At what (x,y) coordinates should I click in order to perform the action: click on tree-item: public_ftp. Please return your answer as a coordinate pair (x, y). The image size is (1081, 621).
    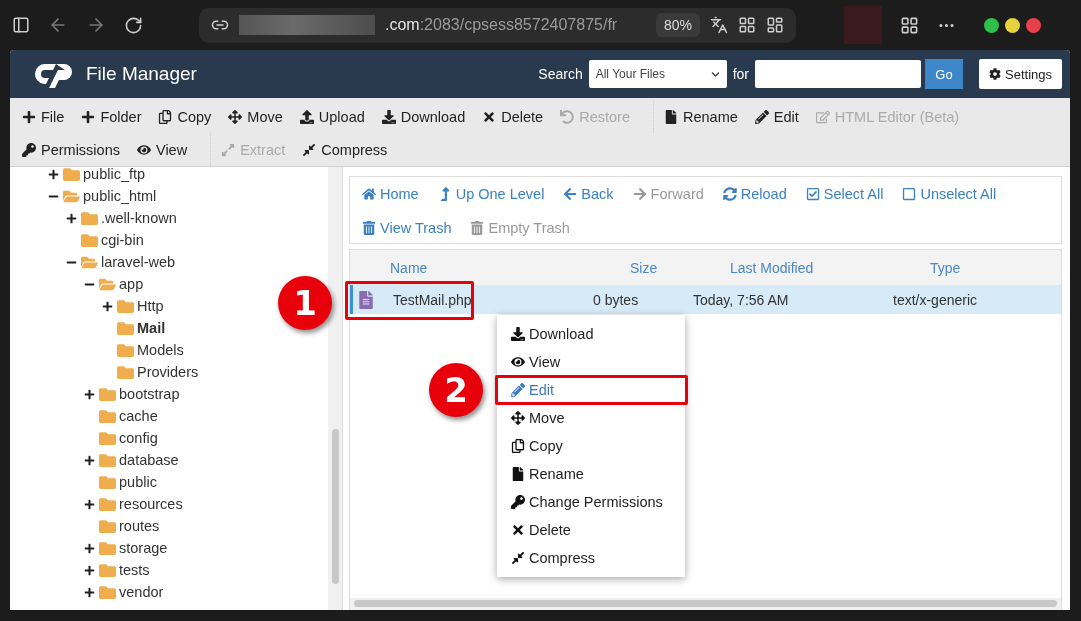
    Looking at the image, I should click on (97, 176).